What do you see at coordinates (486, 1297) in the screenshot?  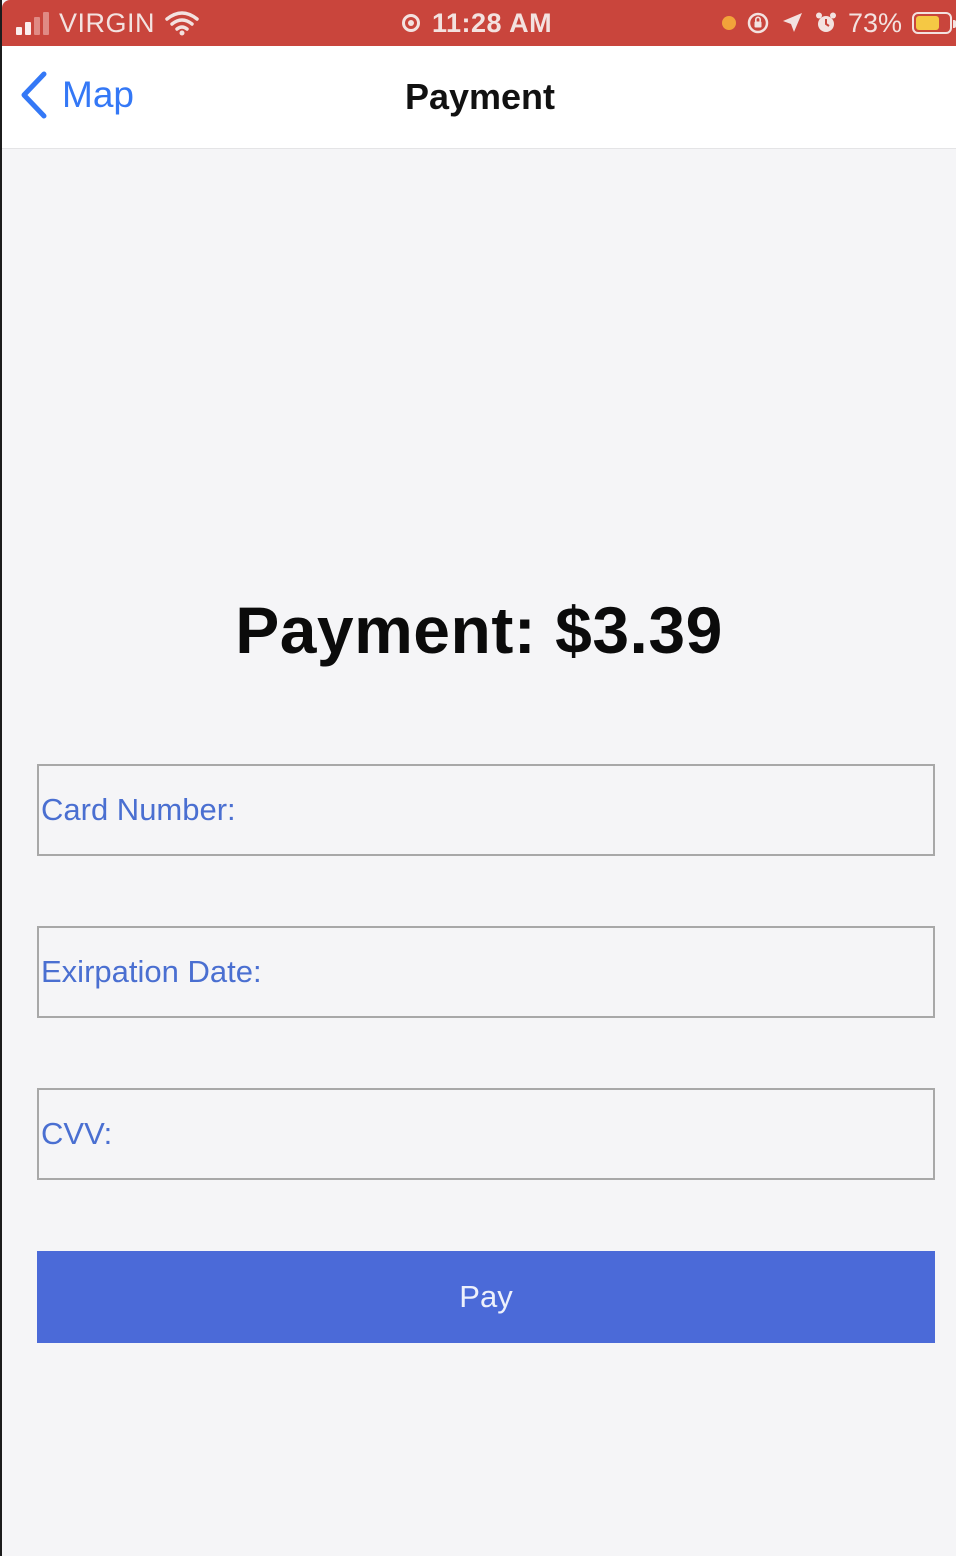 I see `pay-button: Pay` at bounding box center [486, 1297].